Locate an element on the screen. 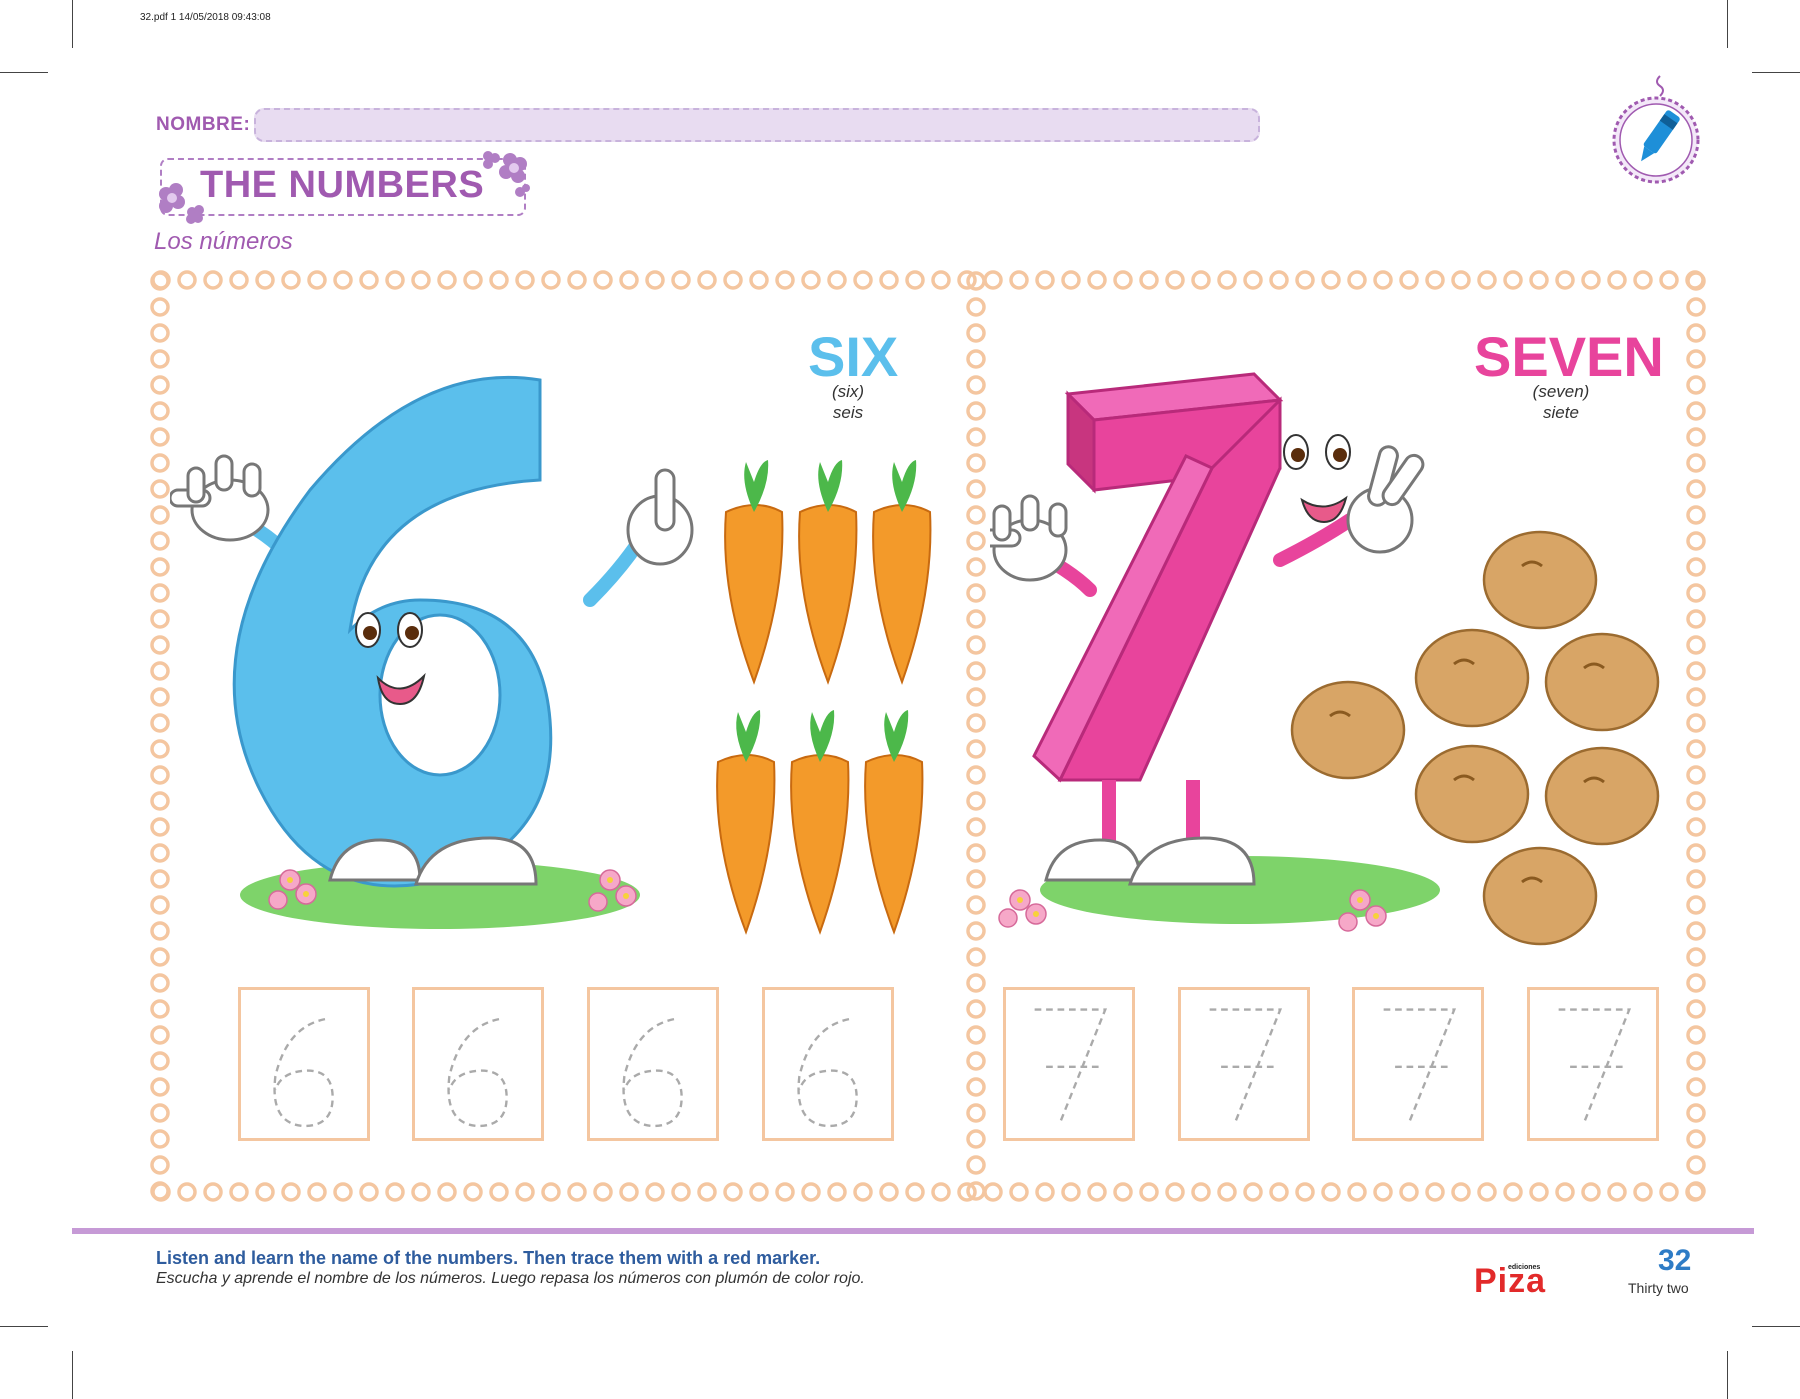 This screenshot has height=1399, width=1800. publisher-logo: Piza is located at coordinates (1510, 1281).